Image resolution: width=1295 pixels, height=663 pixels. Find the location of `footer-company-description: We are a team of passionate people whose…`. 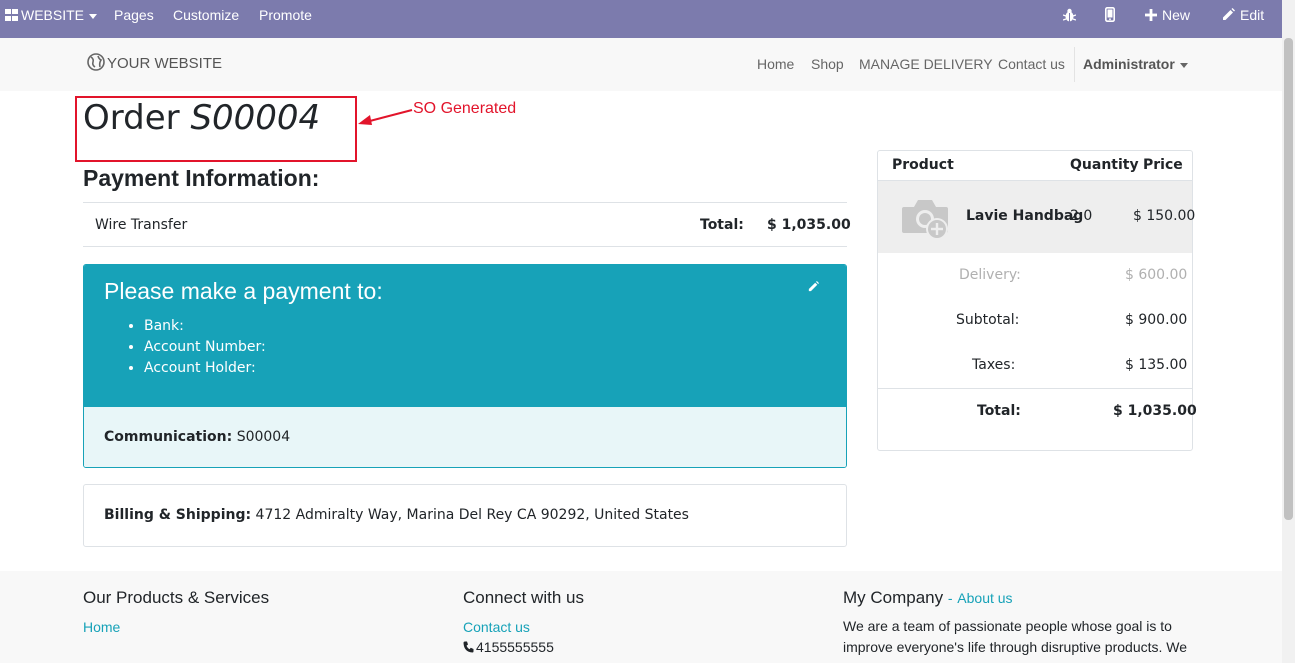

footer-company-description: We are a team of passionate people whose… is located at coordinates (1015, 636).